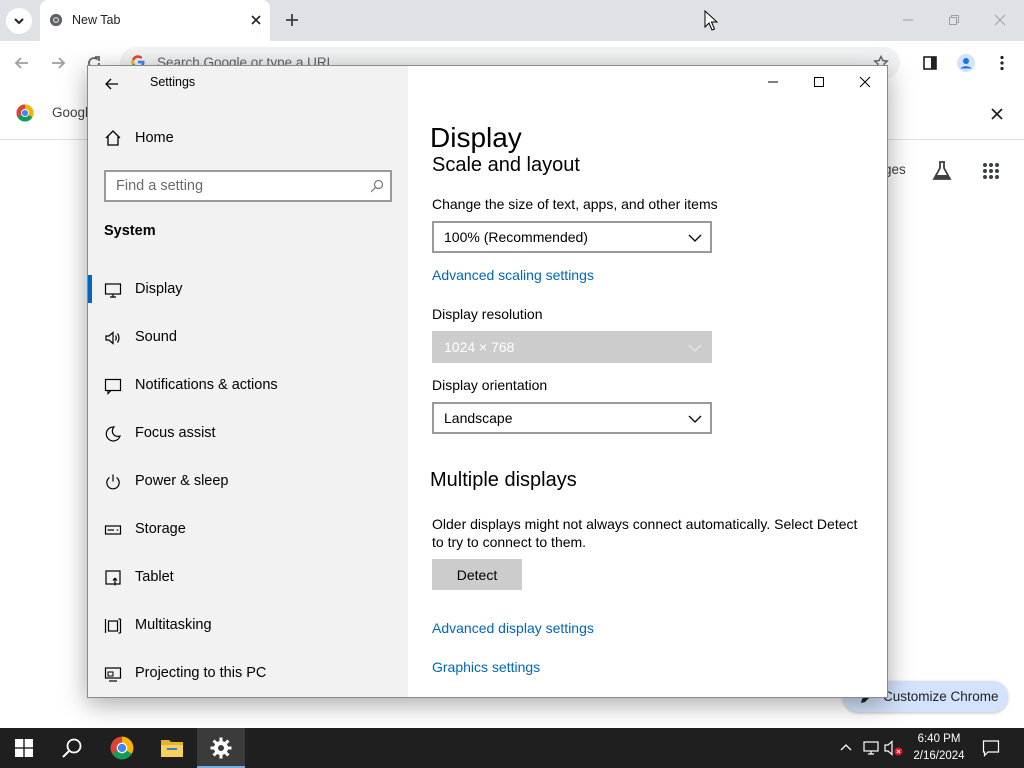  I want to click on resolution-dropdown: 1024 × 768, so click(572, 347).